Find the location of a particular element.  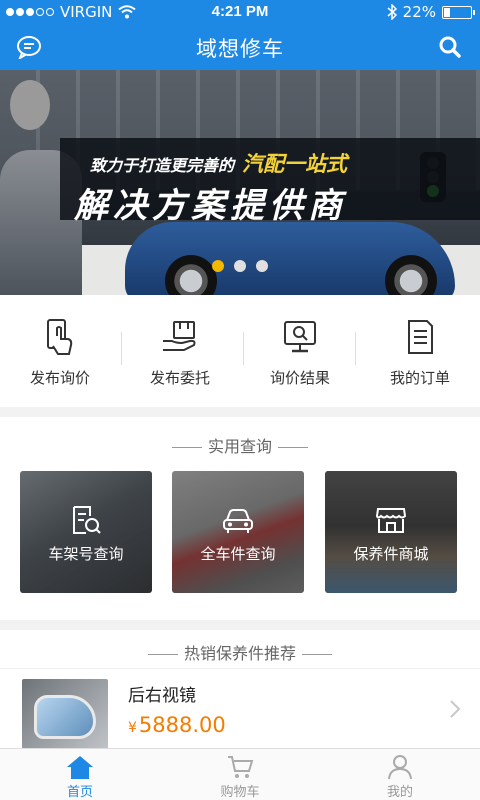

price-value: 5888.00 is located at coordinates (182, 725).